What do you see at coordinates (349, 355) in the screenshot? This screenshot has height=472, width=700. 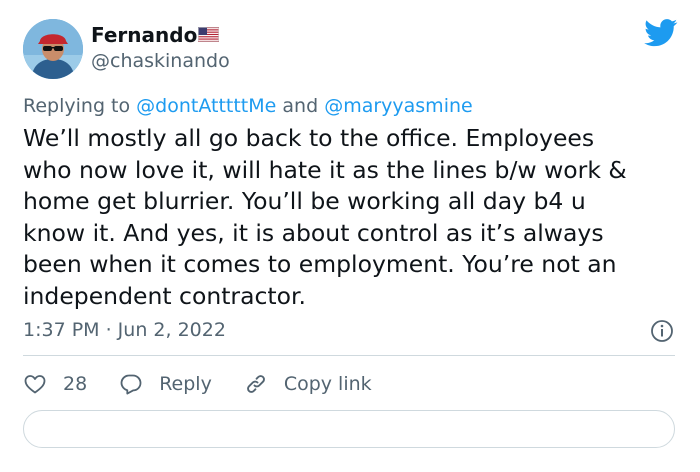 I see `divider` at bounding box center [349, 355].